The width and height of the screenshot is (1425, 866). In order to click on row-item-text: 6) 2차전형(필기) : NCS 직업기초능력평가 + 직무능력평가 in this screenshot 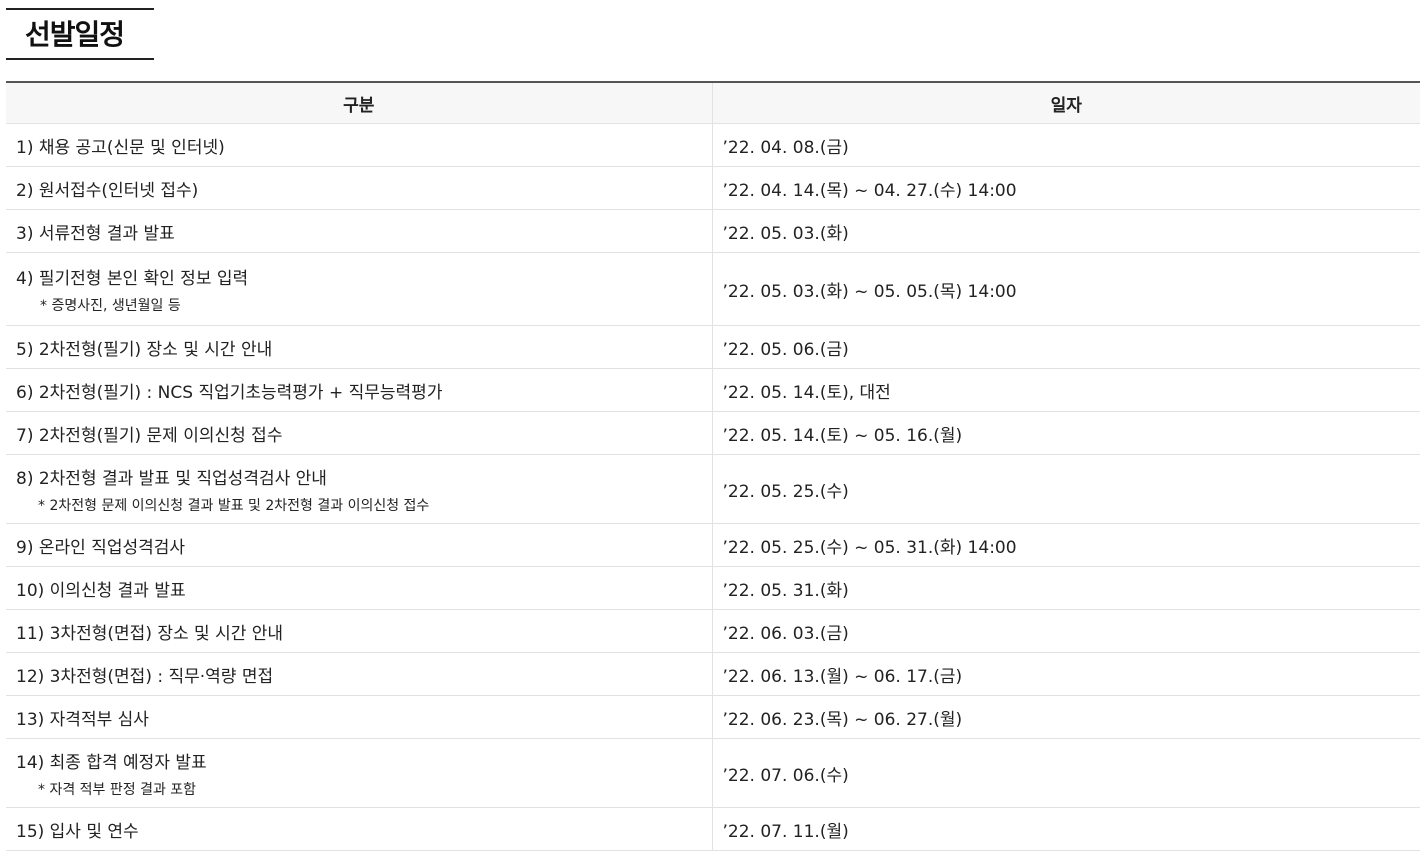, I will do `click(229, 392)`.